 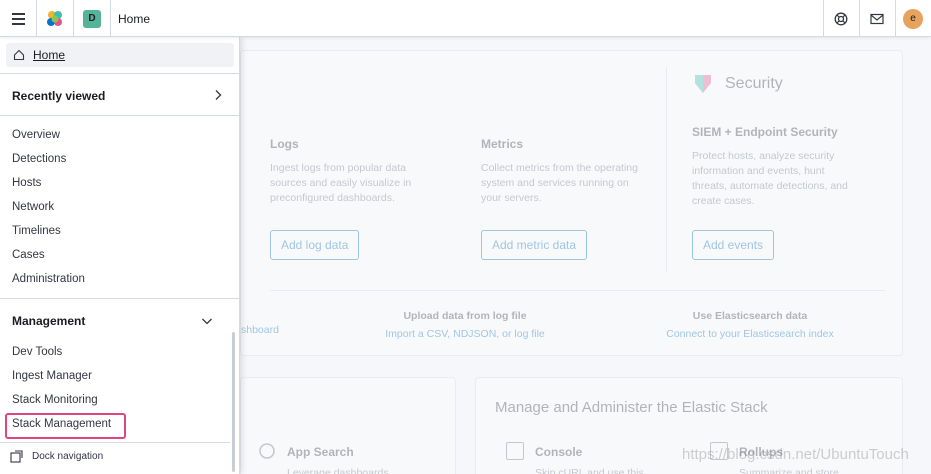 I want to click on dock-navigation-button: Dock navigation, so click(x=56, y=456).